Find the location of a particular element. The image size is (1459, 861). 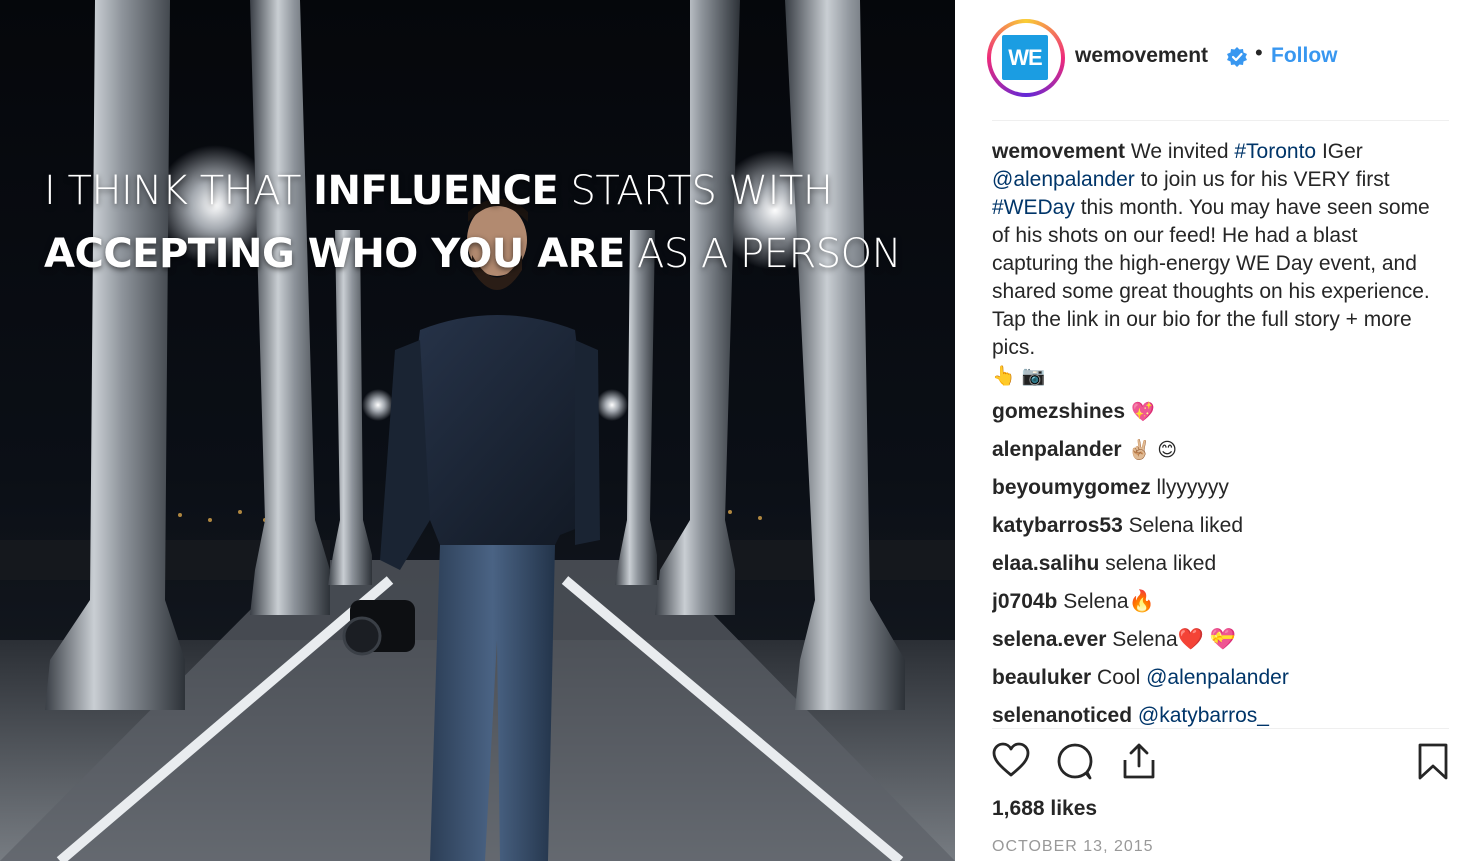

comment-text: 💖 is located at coordinates (1140, 412).